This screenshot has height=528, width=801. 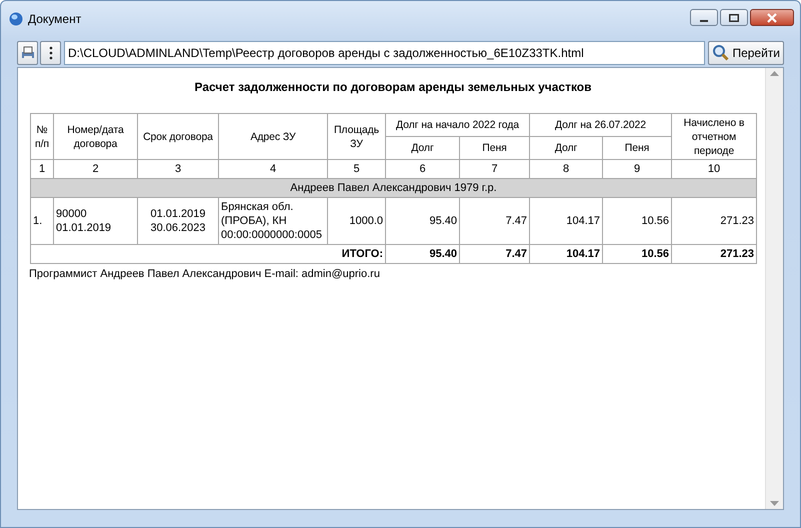 I want to click on table-cell: Брянская обл. (ПРОБА), КН 00:00:0000000:0005, so click(x=273, y=221).